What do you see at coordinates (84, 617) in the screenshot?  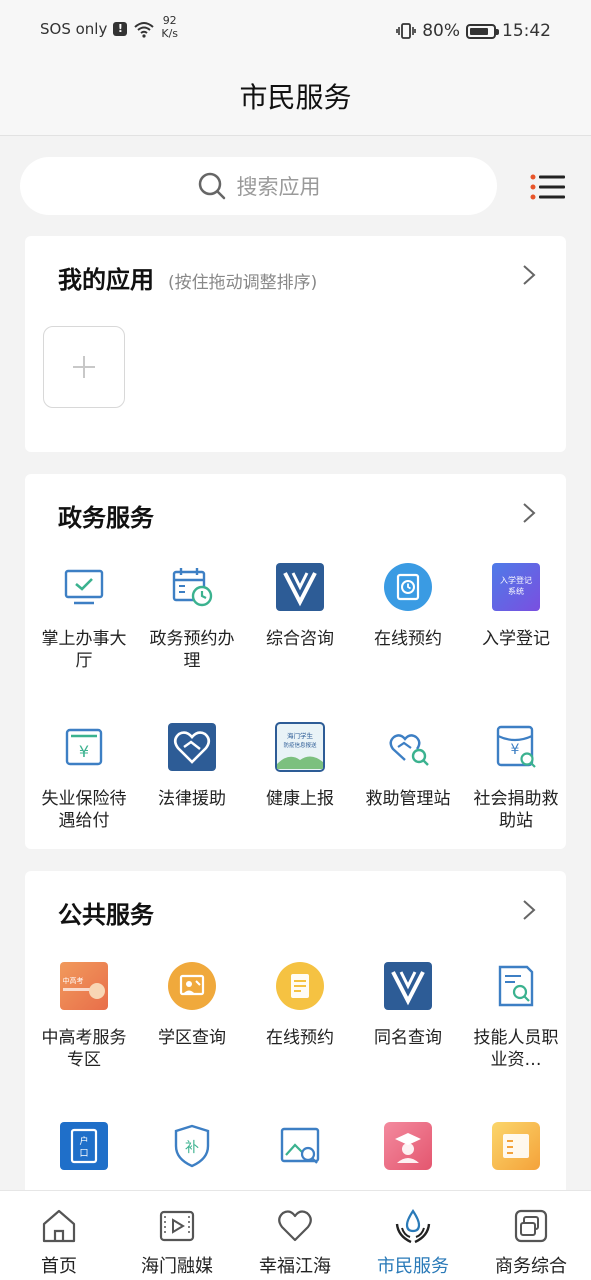 I see `service-item-mobile-hall: 掌上办事大厅` at bounding box center [84, 617].